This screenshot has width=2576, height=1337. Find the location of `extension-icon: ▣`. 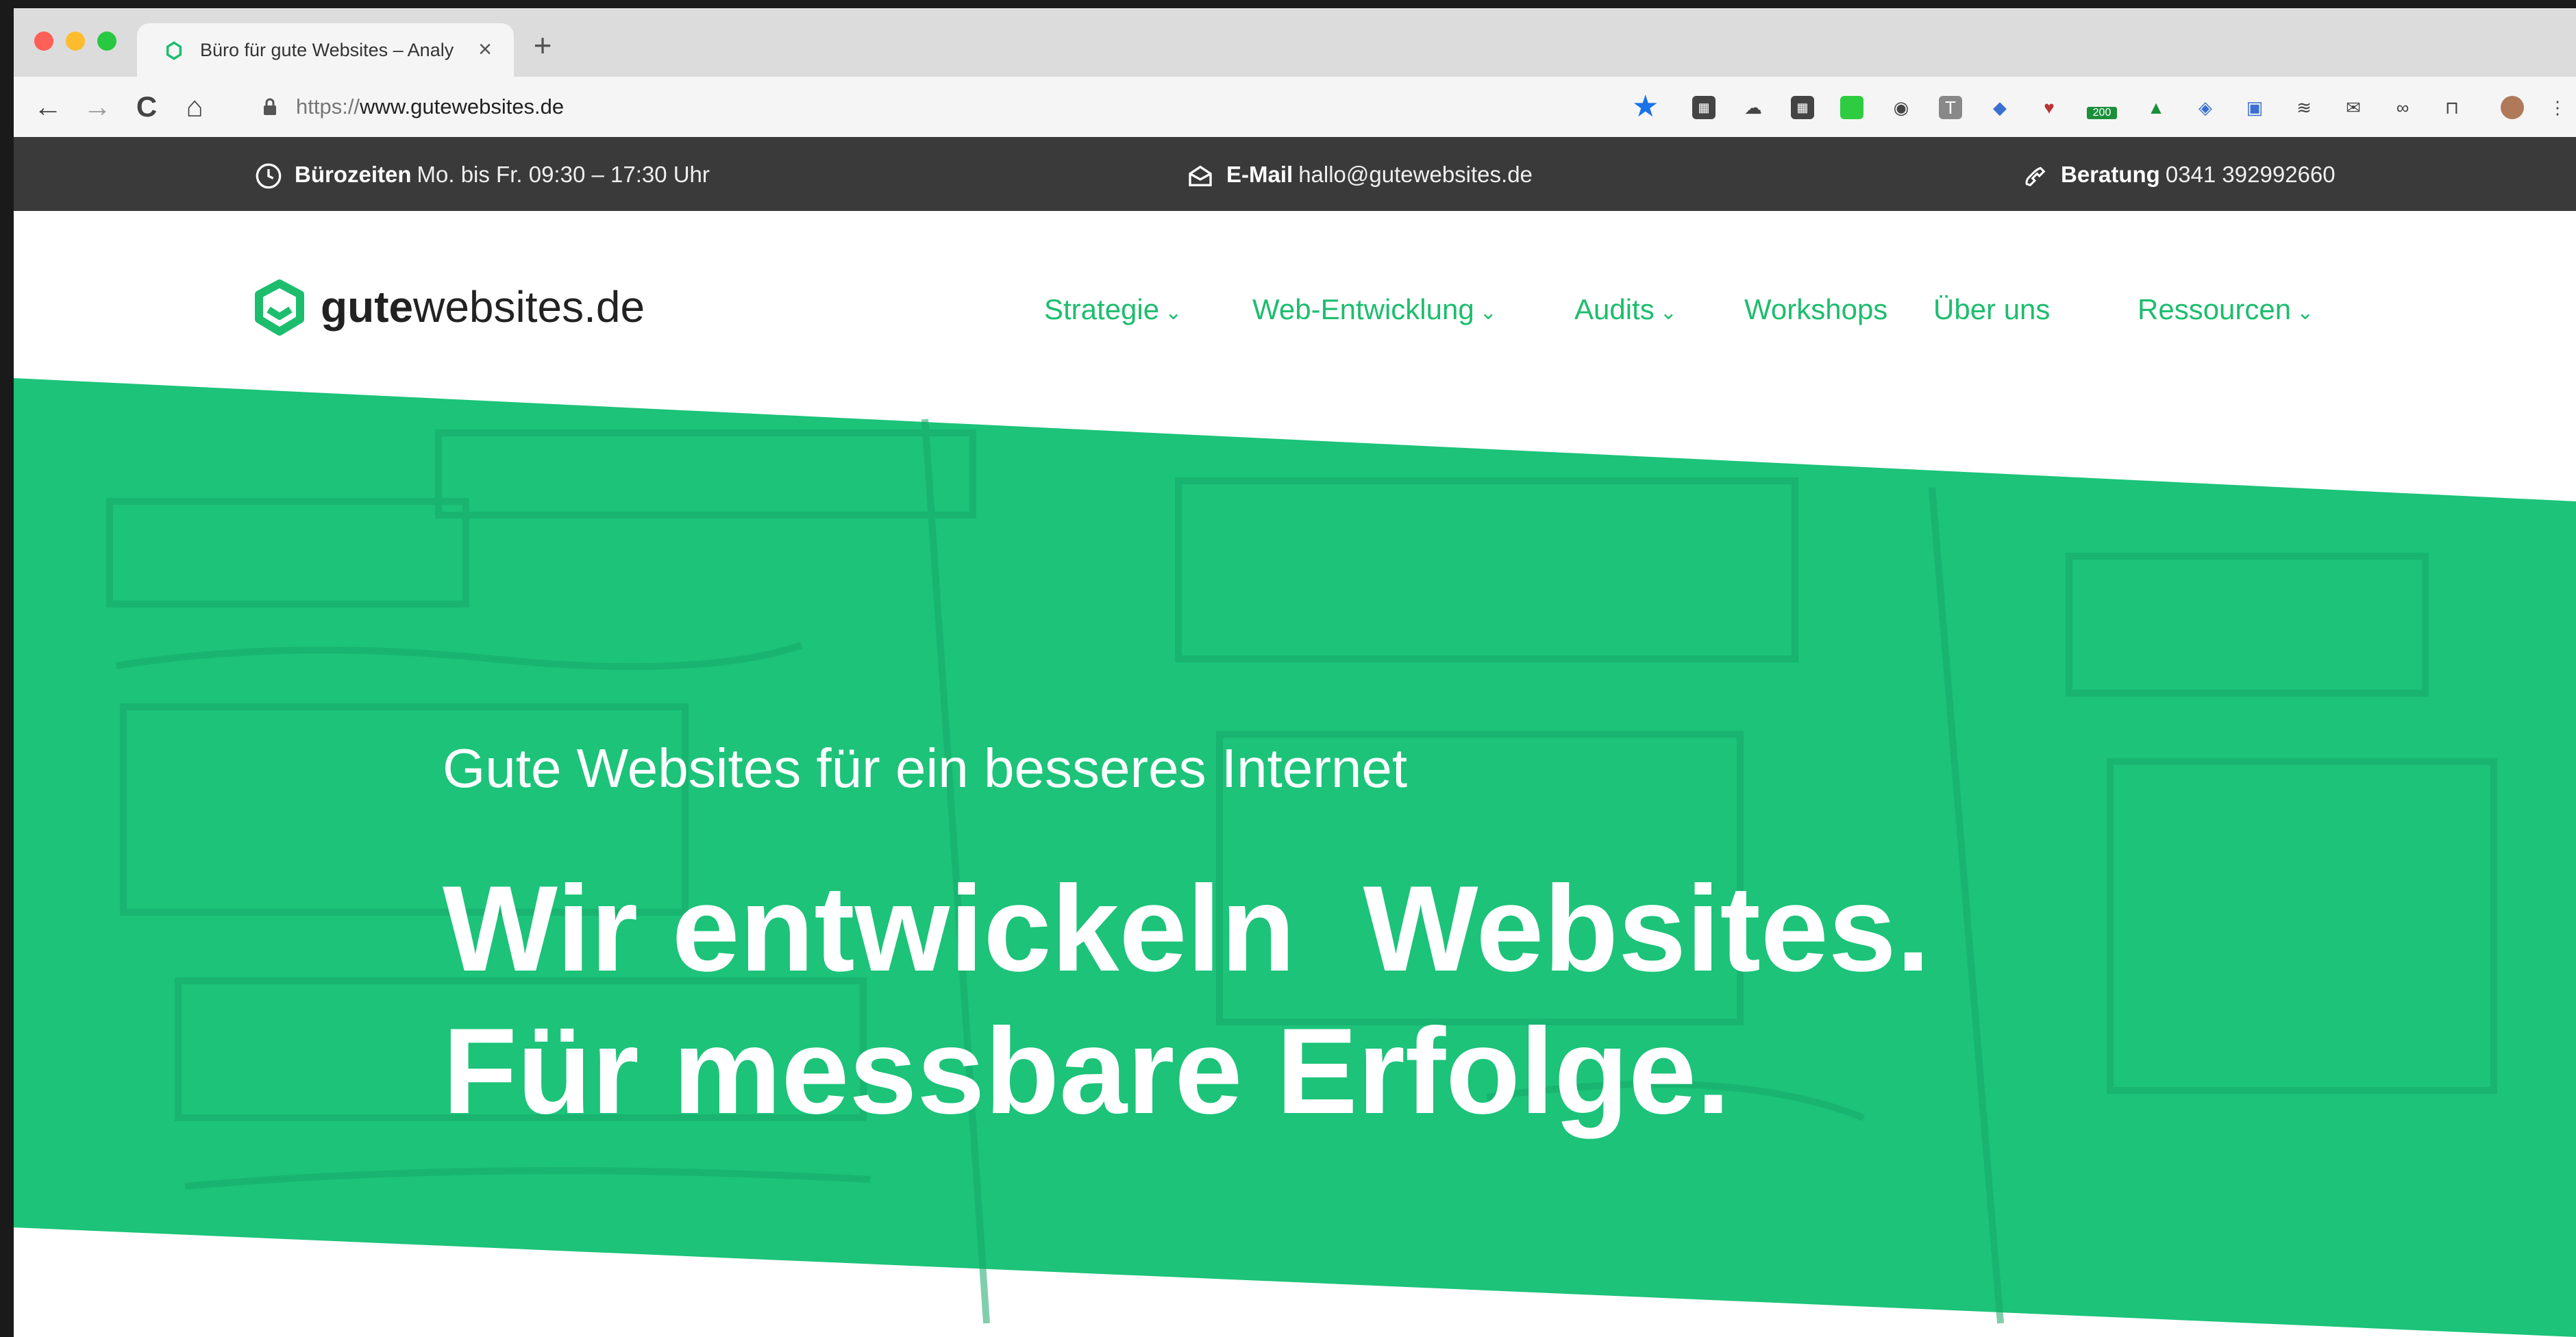

extension-icon: ▣ is located at coordinates (2254, 107).